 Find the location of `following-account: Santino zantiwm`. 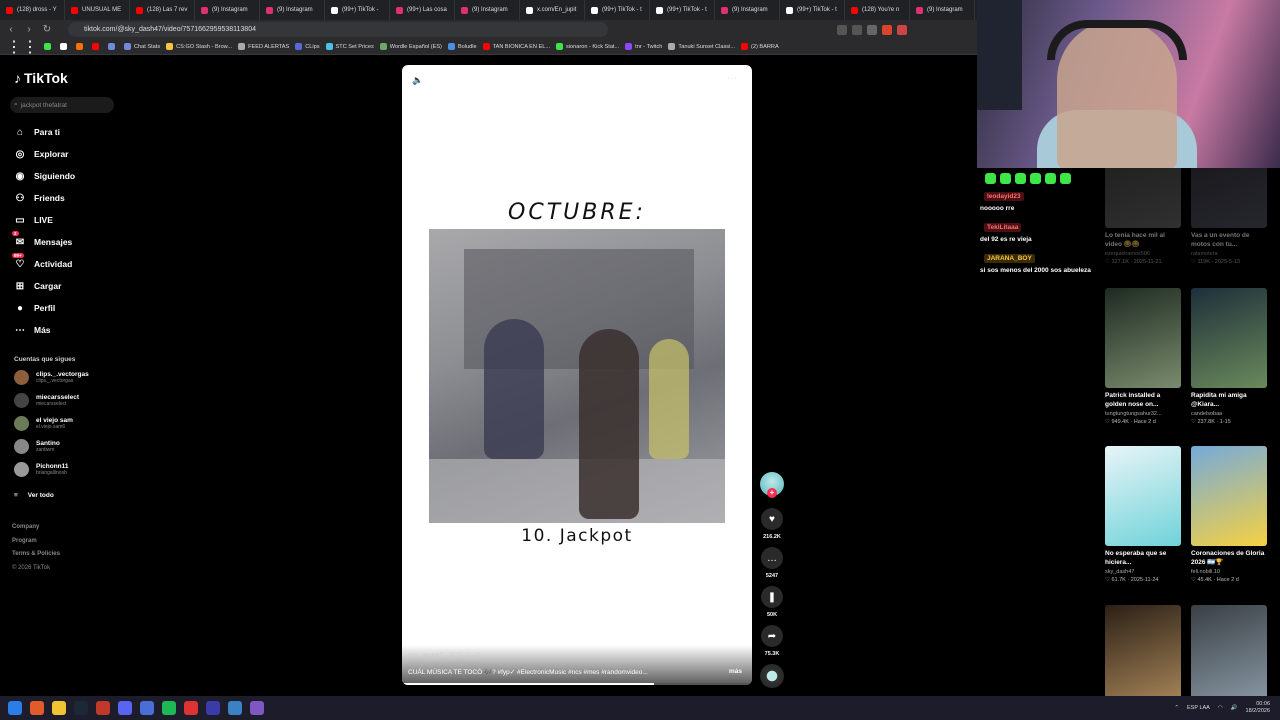

following-account: Santino zantiwm is located at coordinates (37, 446).